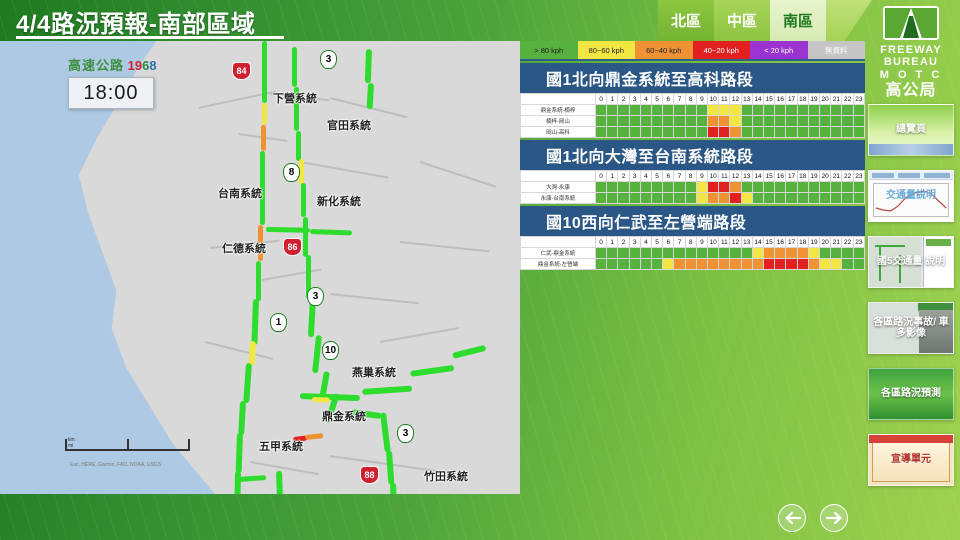 This screenshot has width=960, height=540. Describe the element at coordinates (241, 71) in the screenshot. I see `route-shield-84: 84` at that location.